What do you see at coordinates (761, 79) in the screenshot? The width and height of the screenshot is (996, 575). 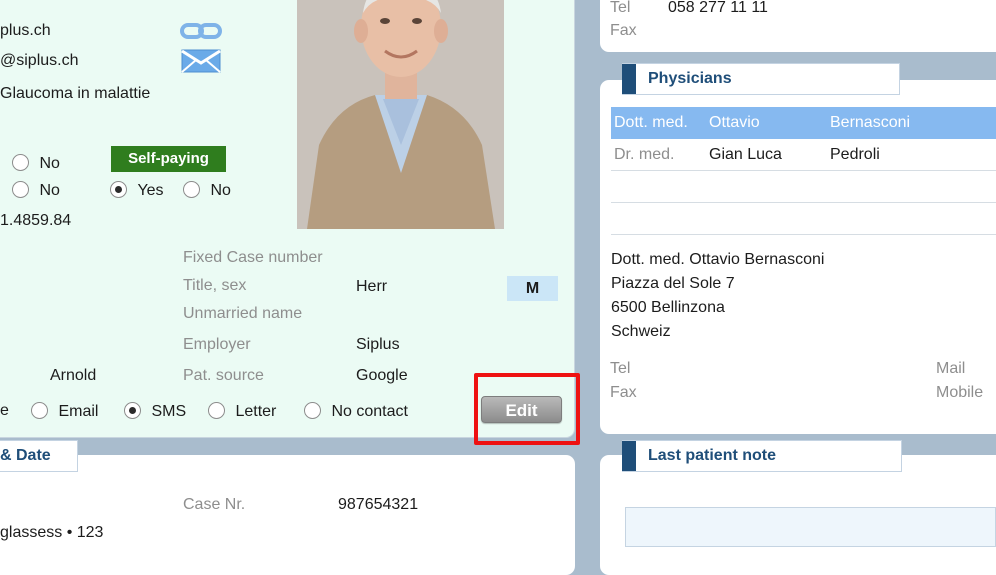 I see `physicians-tab: Physicians` at bounding box center [761, 79].